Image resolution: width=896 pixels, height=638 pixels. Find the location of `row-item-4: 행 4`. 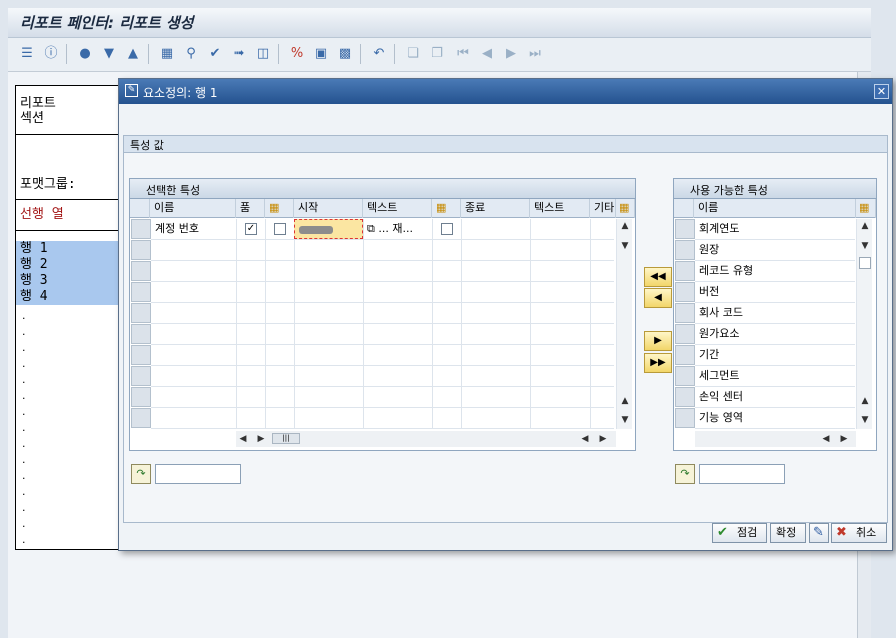

row-item-4: 행 4 is located at coordinates (70, 297).